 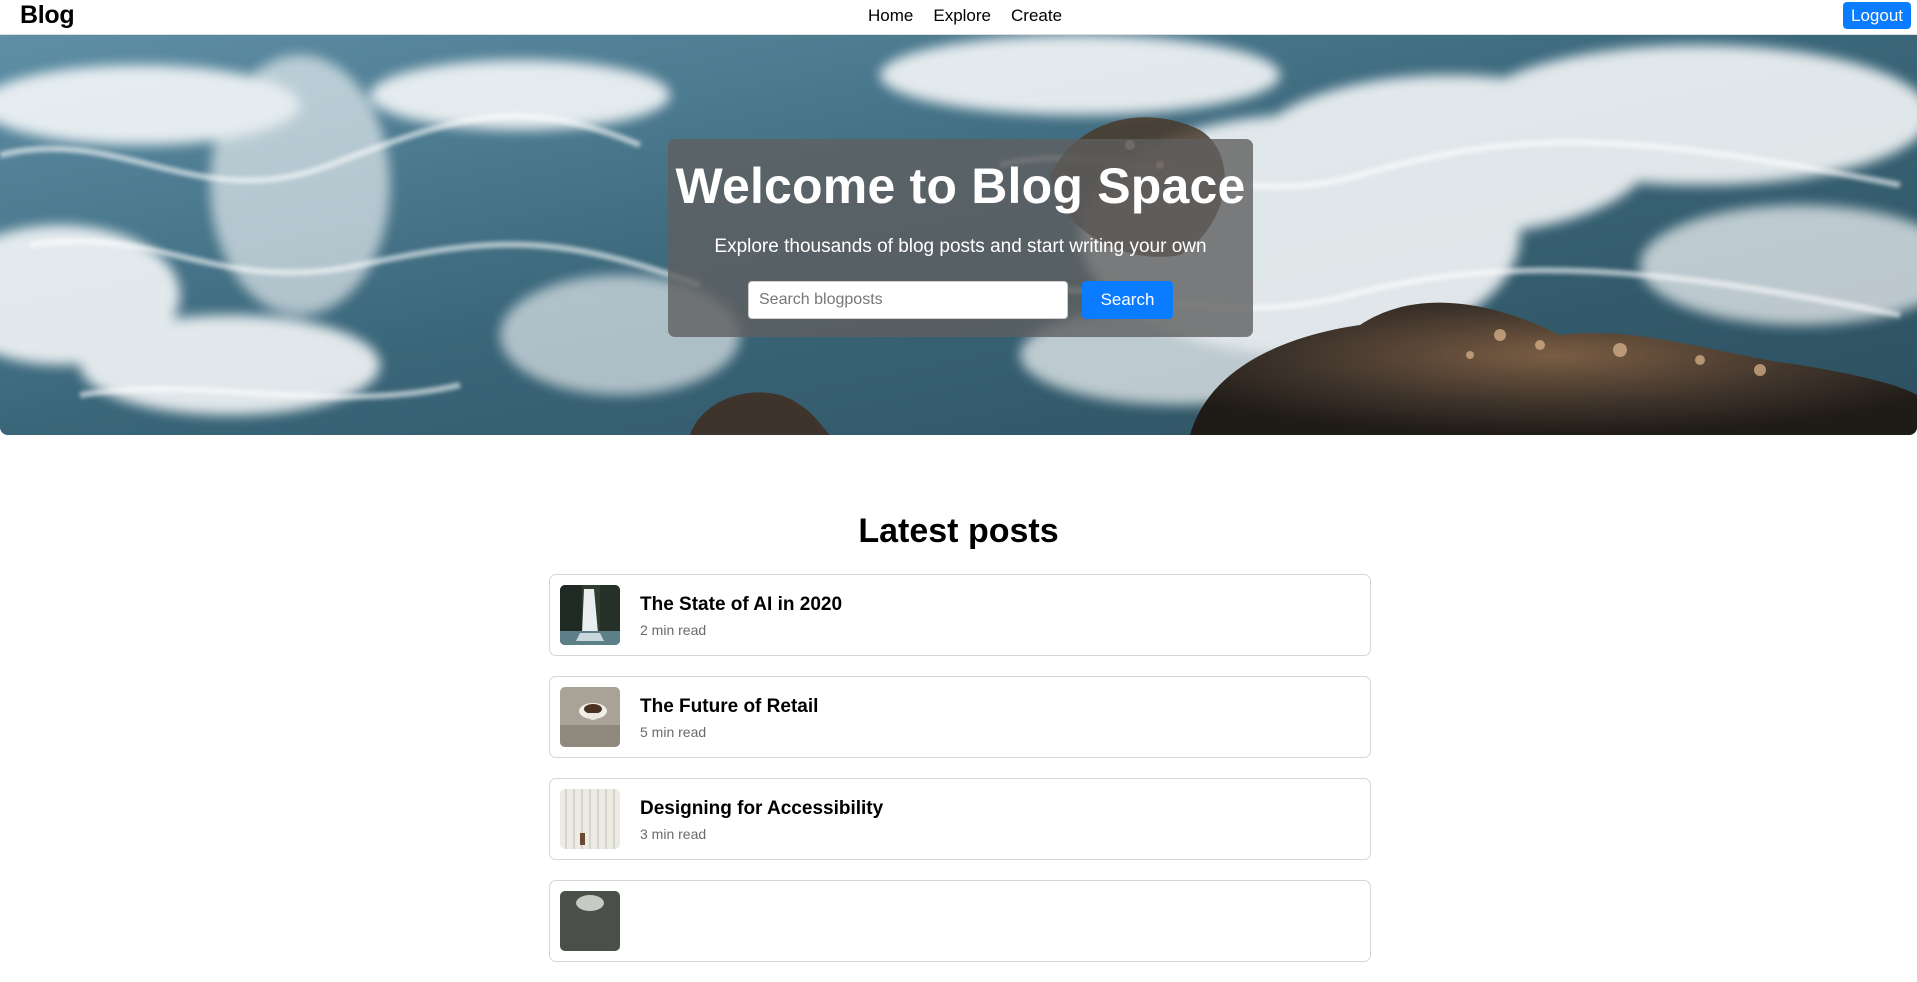 What do you see at coordinates (741, 605) in the screenshot?
I see `post-title: The State of AI in 2020` at bounding box center [741, 605].